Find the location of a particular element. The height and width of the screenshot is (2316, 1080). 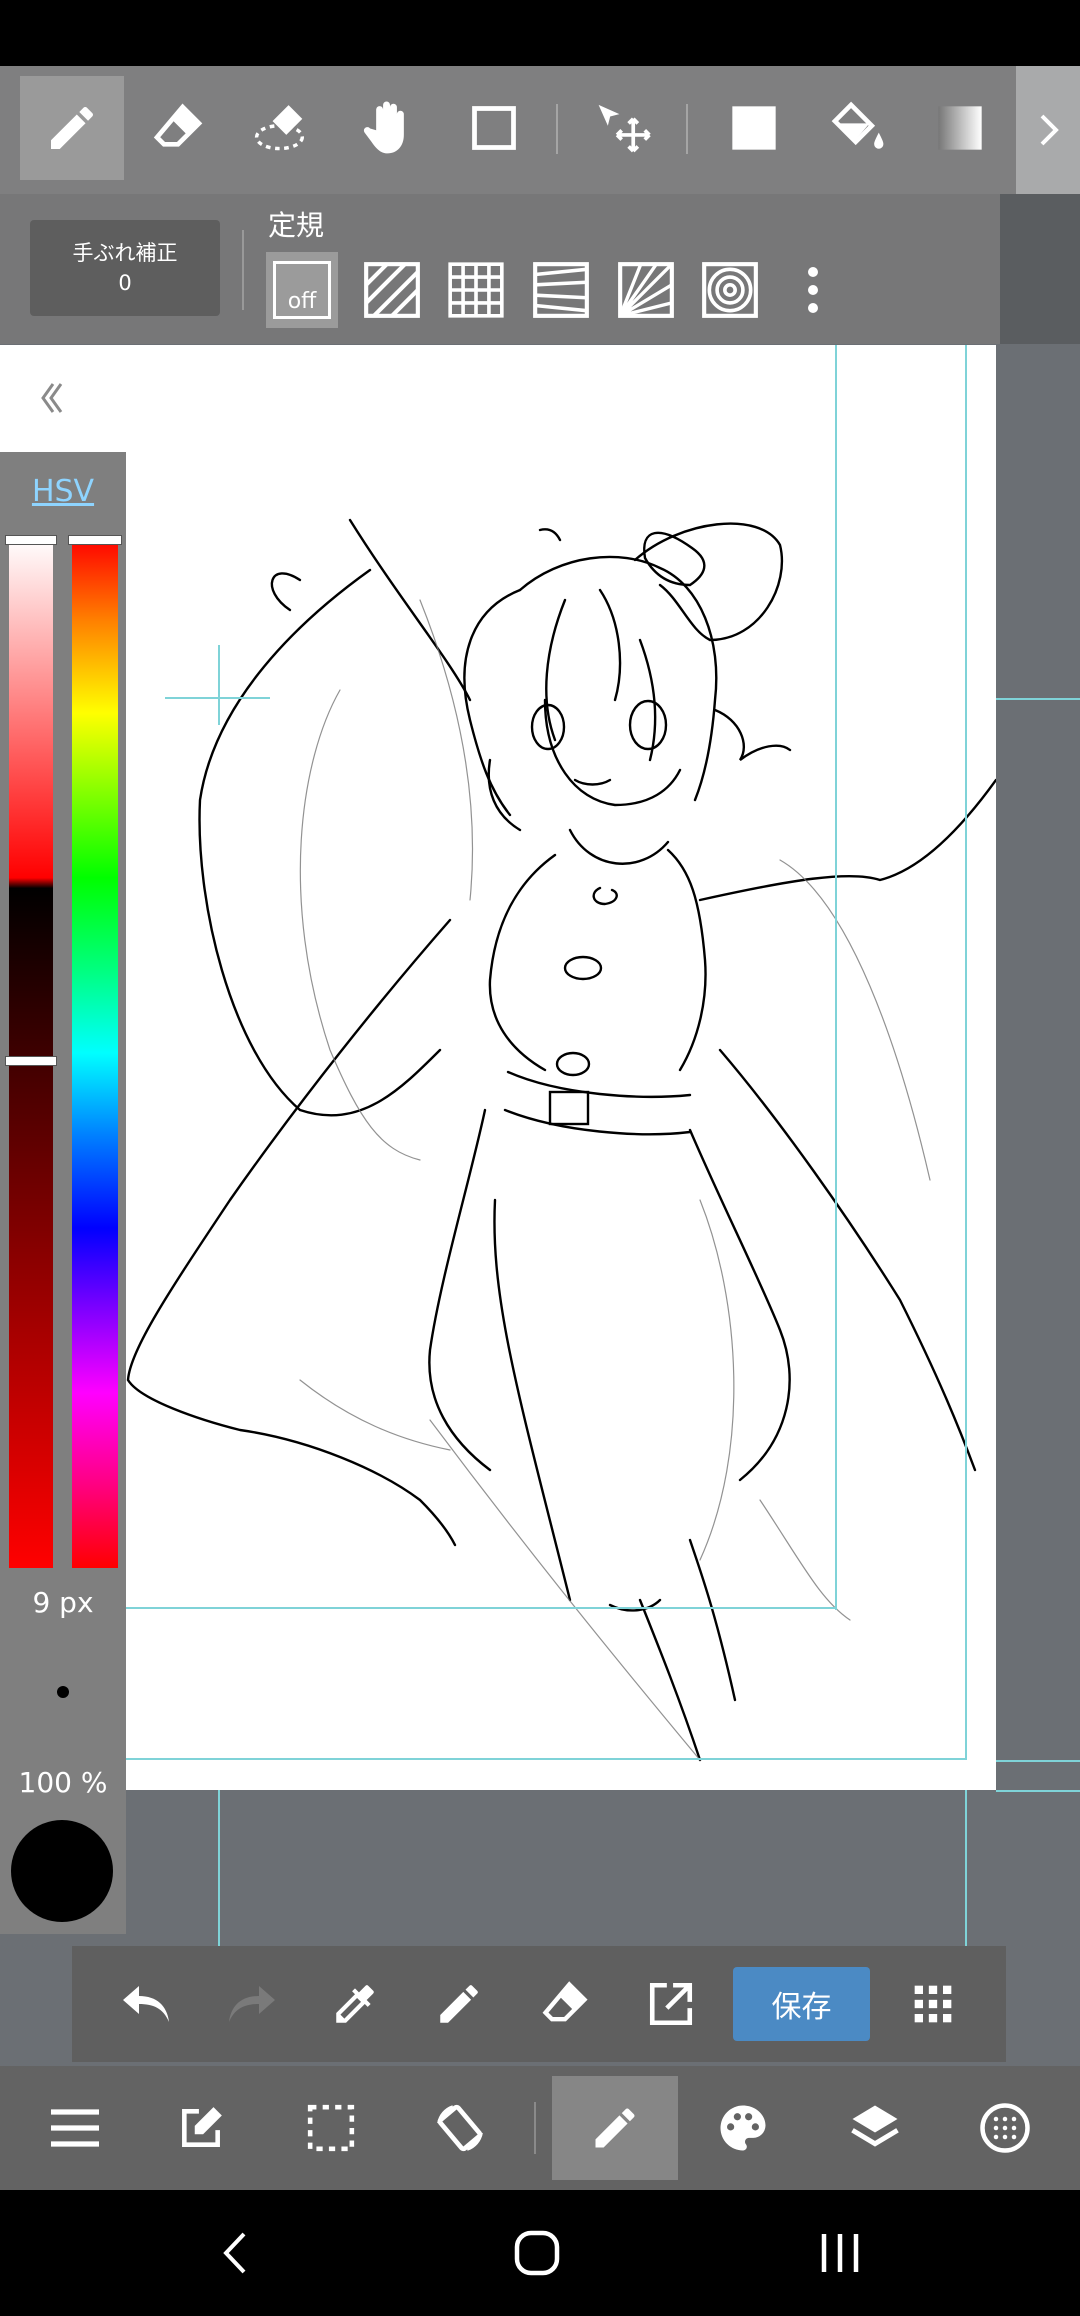

radial-ruler-button is located at coordinates (646, 290).